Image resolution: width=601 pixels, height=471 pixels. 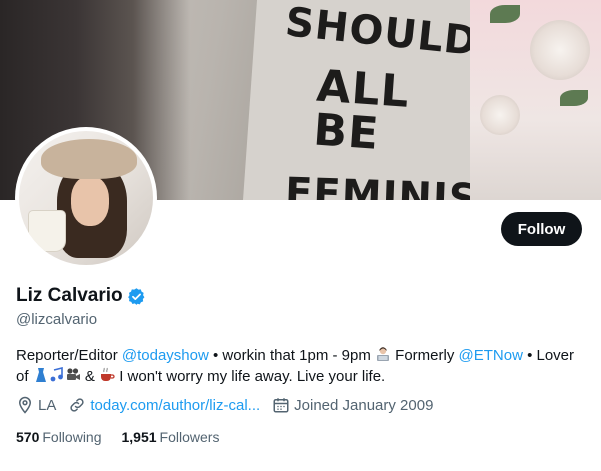 I want to click on avatar-face, so click(x=90, y=201).